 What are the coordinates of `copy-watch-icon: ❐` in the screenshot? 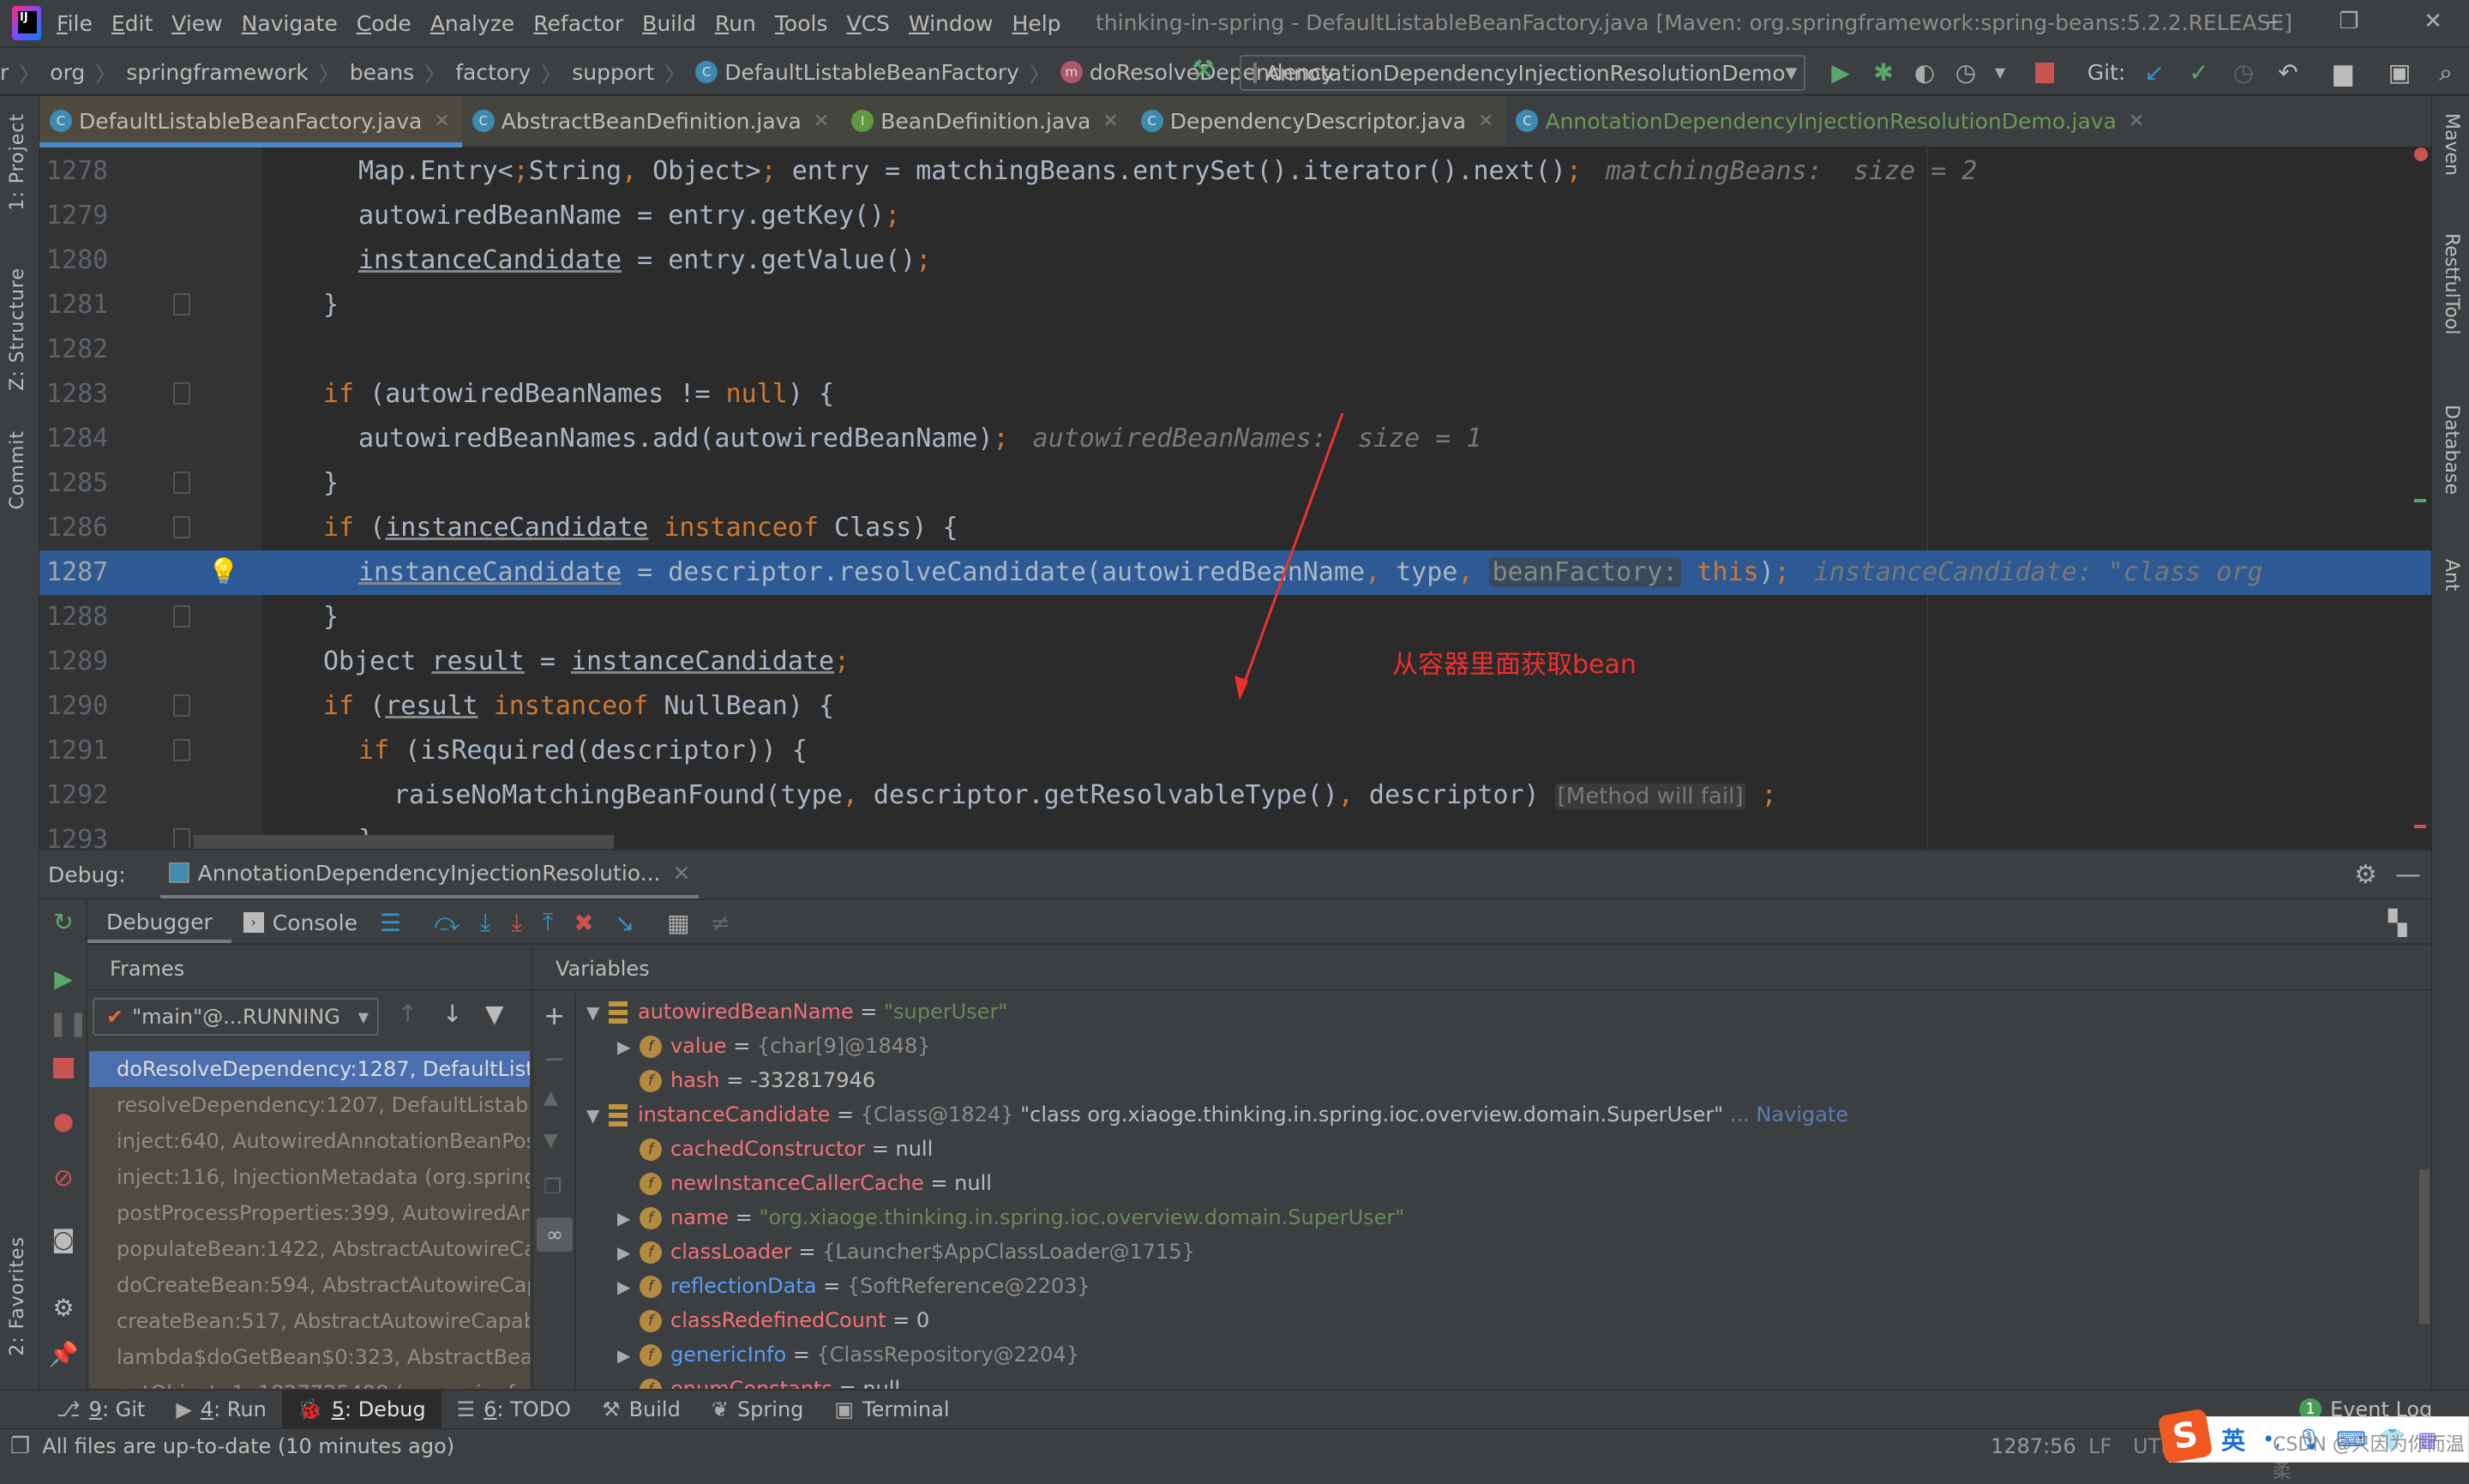 It's located at (553, 1187).